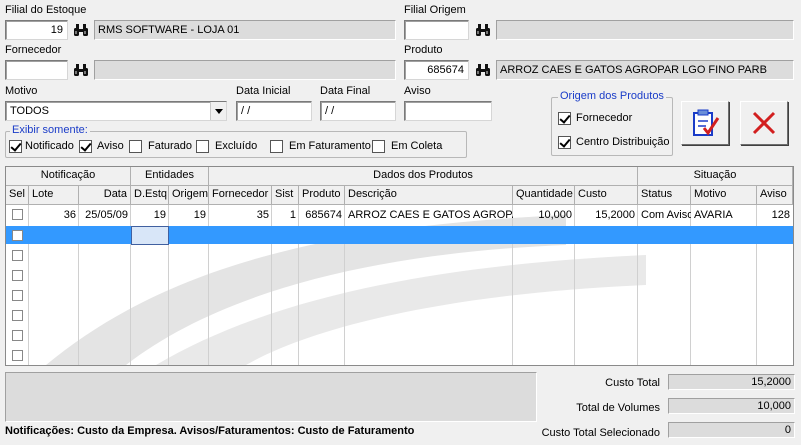 The height and width of the screenshot is (445, 801). I want to click on origem-centro-label: Centro Distribuição, so click(623, 142).